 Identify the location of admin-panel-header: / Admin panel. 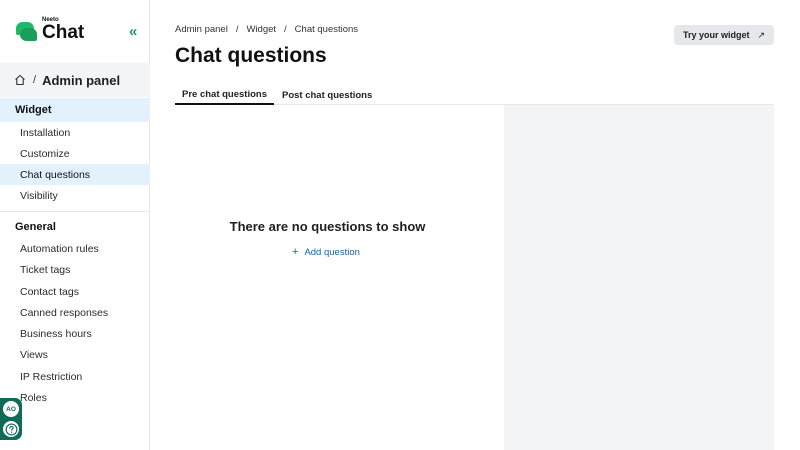
(75, 80).